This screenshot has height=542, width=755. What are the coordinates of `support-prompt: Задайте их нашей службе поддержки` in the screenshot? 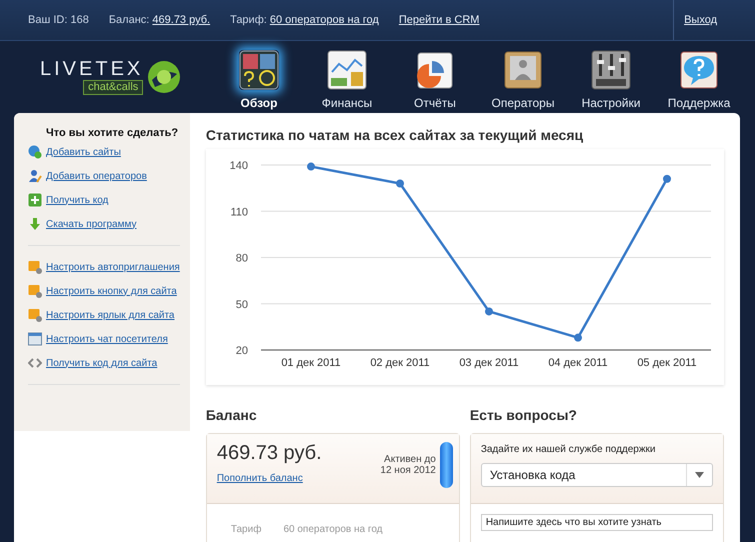 It's located at (568, 449).